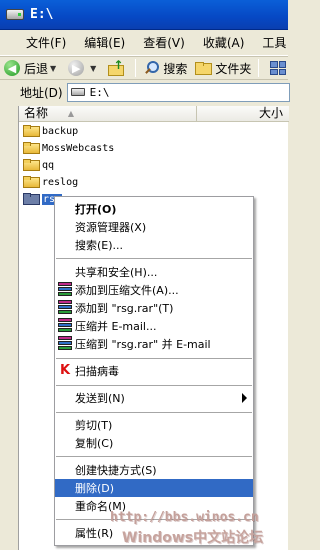  I want to click on menu-item-add-to-rsg-rar: 添加到 "rsg.rar"(T), so click(154, 308).